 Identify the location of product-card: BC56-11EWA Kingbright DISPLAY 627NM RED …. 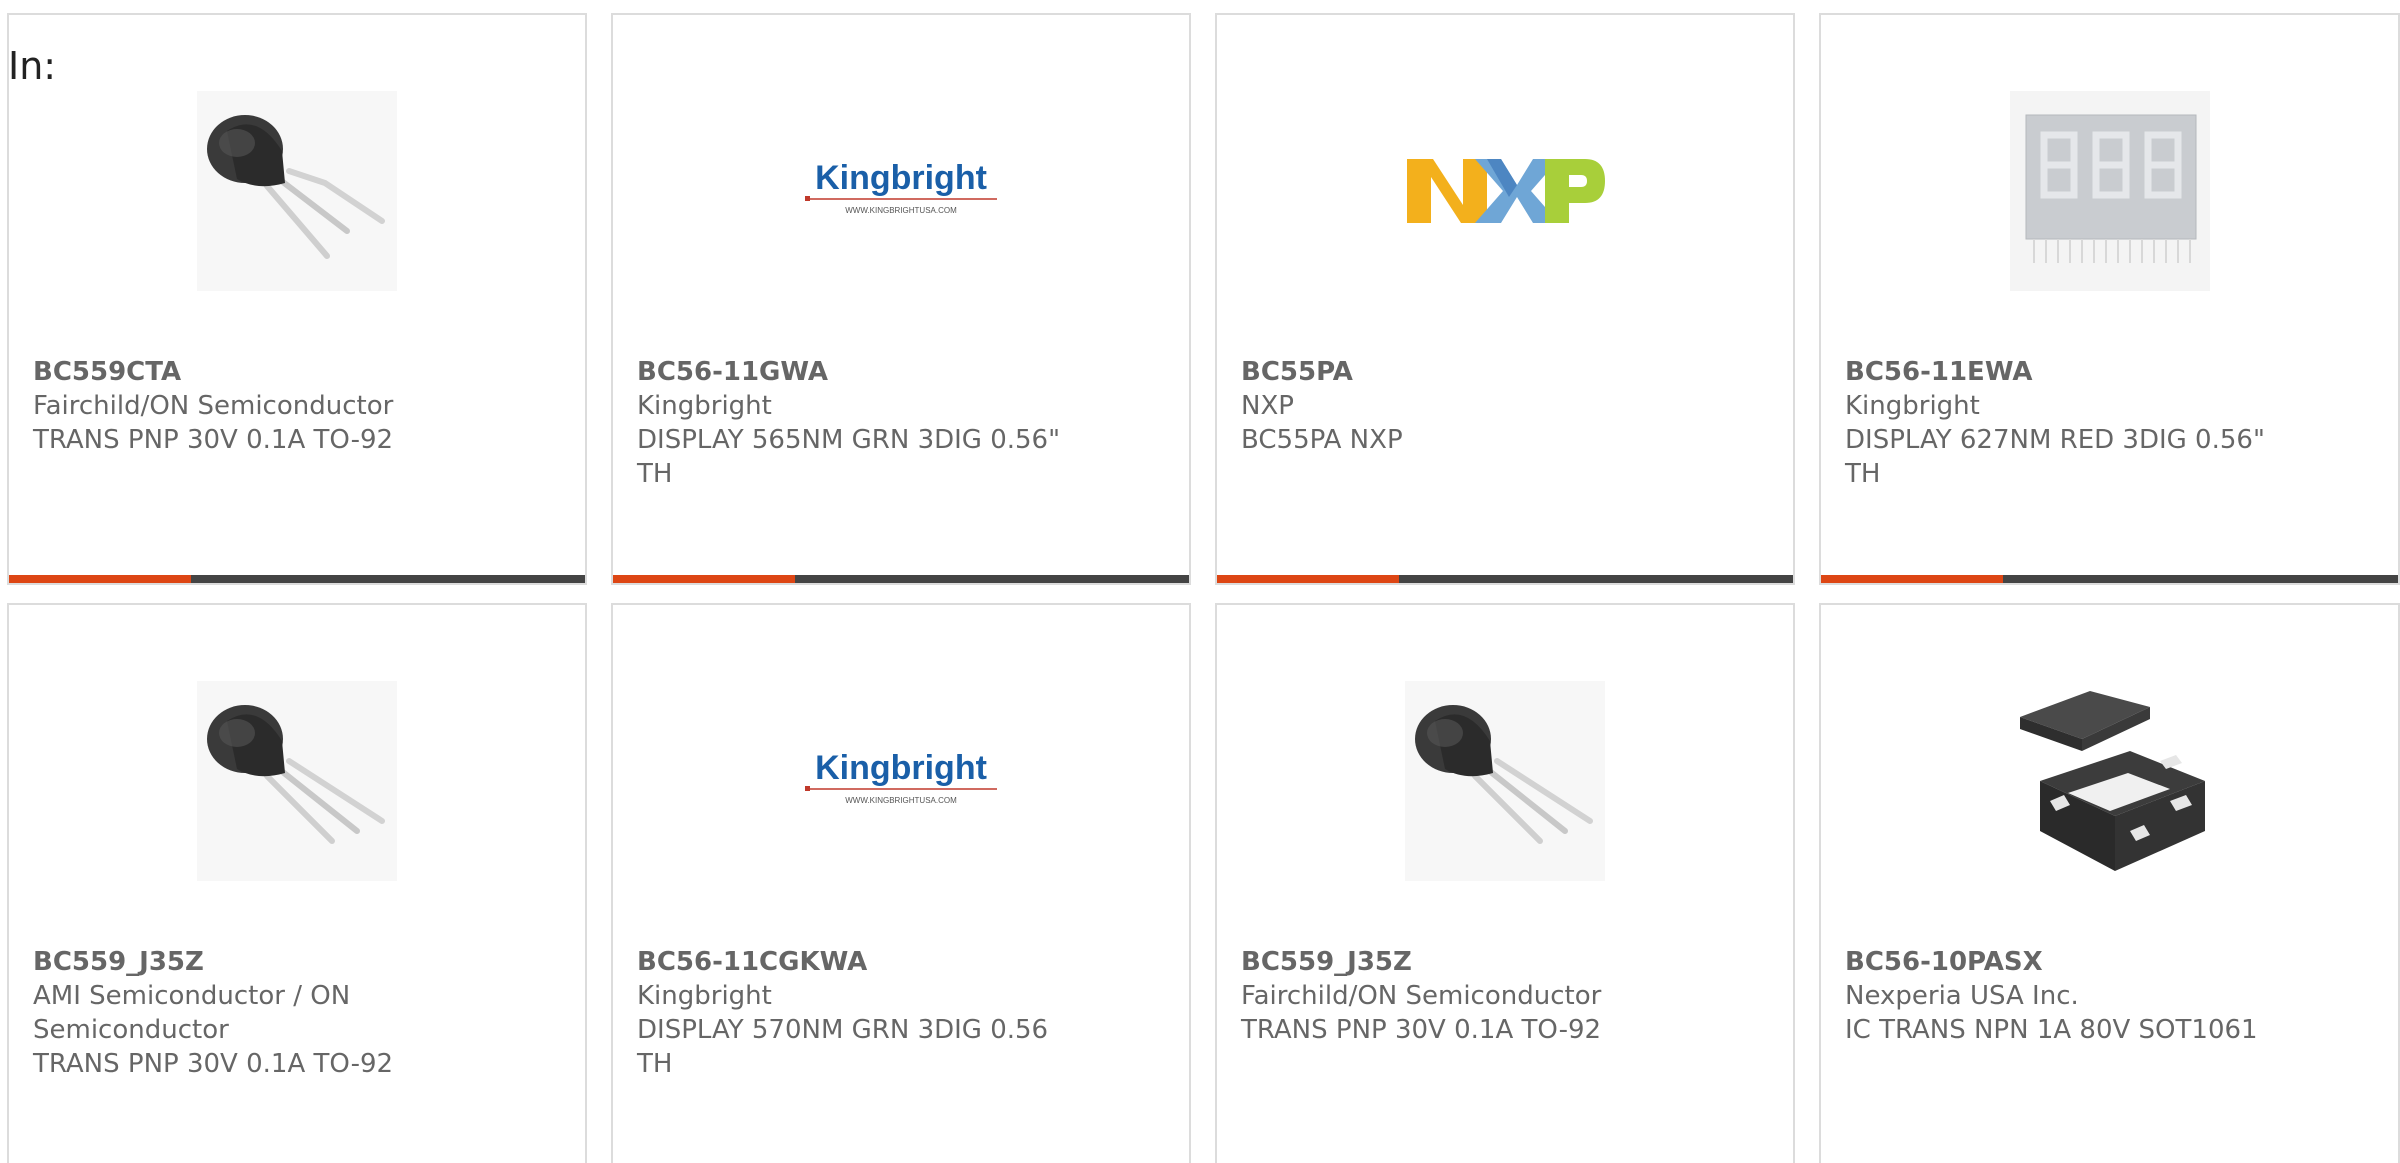
(2109, 299).